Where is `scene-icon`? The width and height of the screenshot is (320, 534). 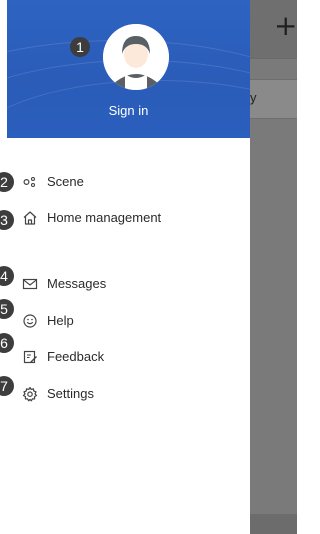 scene-icon is located at coordinates (29, 182).